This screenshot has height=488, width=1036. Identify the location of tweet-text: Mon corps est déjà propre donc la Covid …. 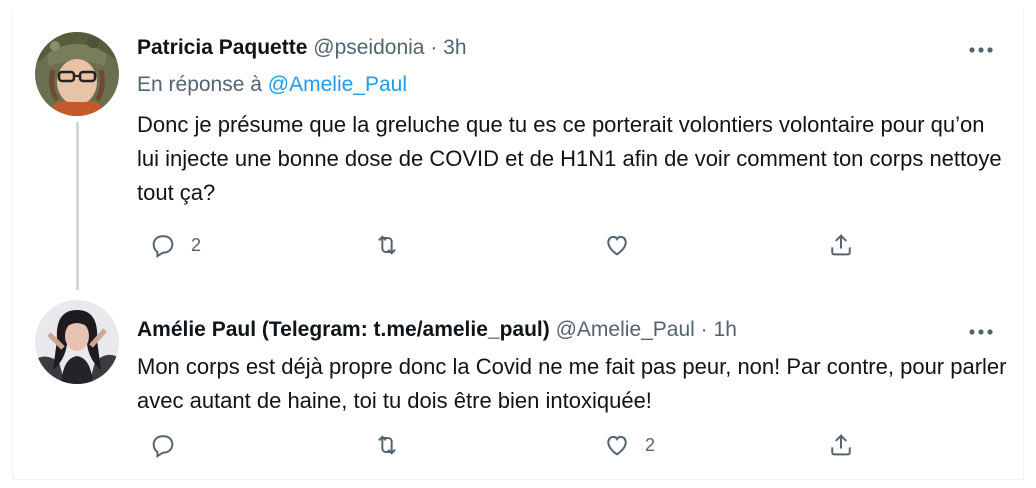
(572, 383).